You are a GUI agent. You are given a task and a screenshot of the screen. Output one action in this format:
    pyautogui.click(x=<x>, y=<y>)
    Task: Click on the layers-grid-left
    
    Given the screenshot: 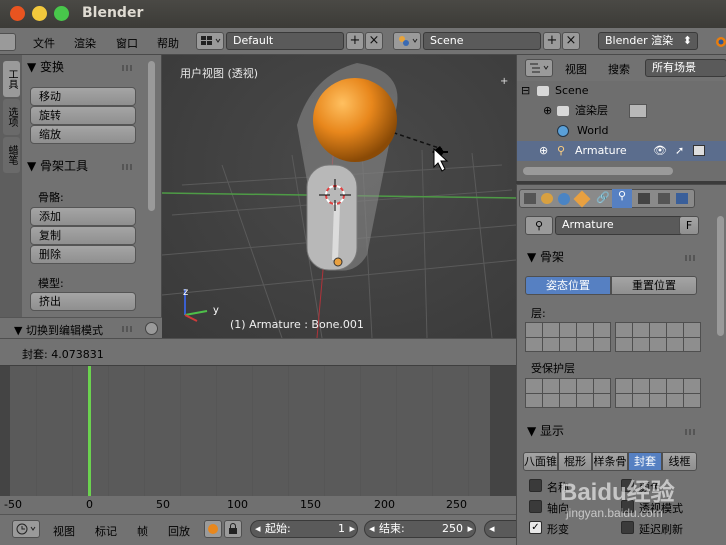 What is the action you would take?
    pyautogui.click(x=568, y=337)
    